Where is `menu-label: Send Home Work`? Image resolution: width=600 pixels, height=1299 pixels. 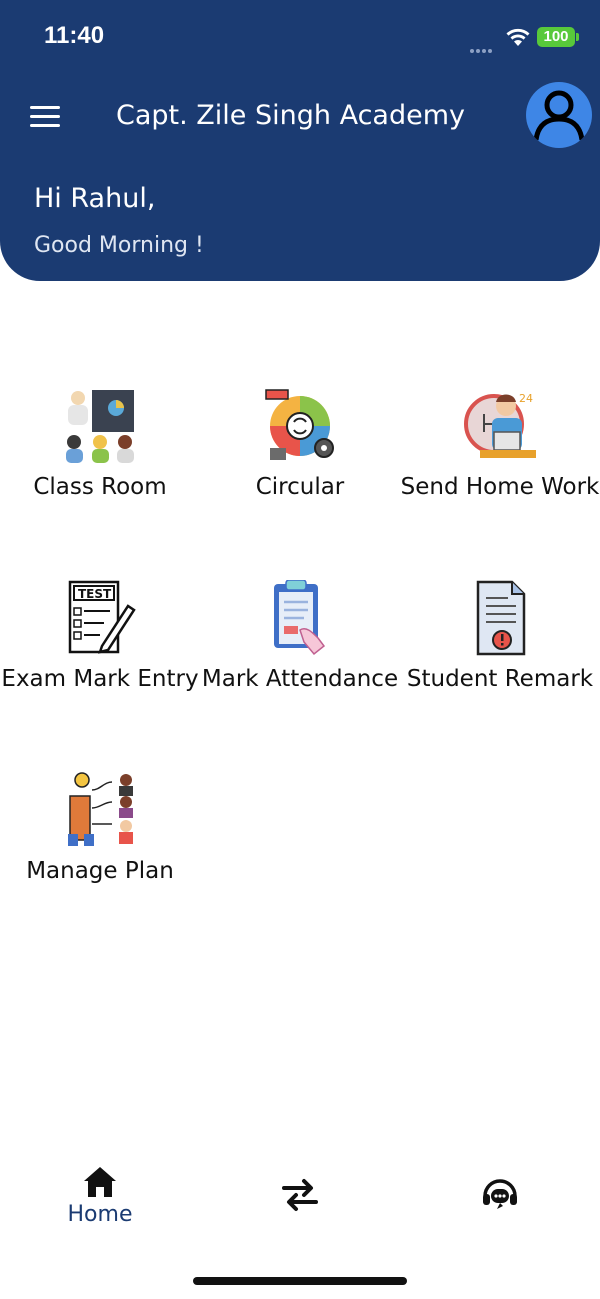 menu-label: Send Home Work is located at coordinates (500, 487).